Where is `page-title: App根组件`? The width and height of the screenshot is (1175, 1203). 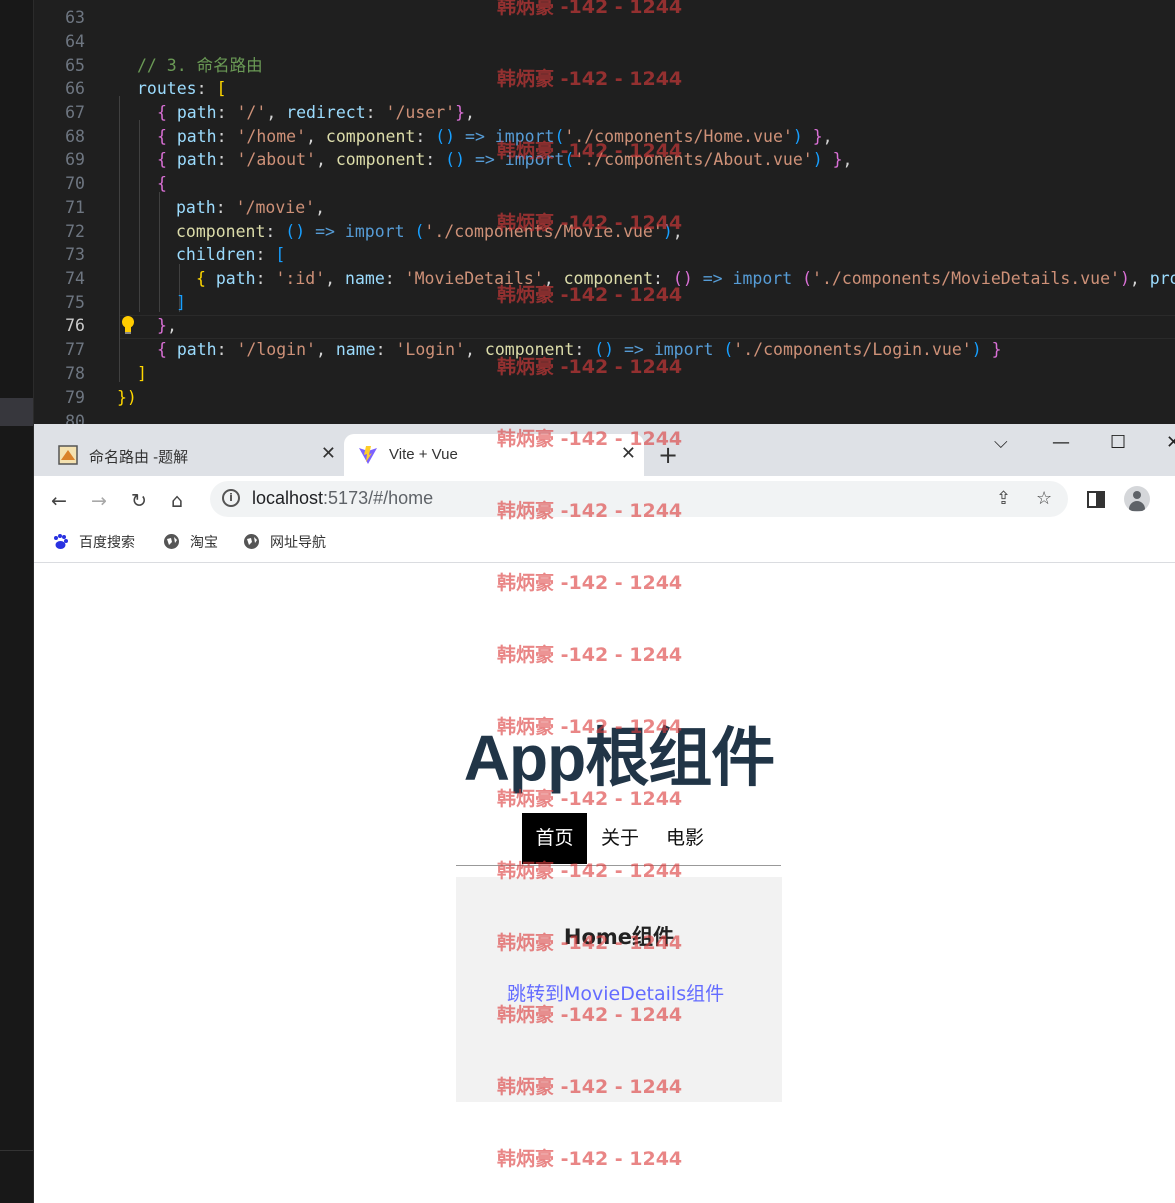 page-title: App根组件 is located at coordinates (619, 758).